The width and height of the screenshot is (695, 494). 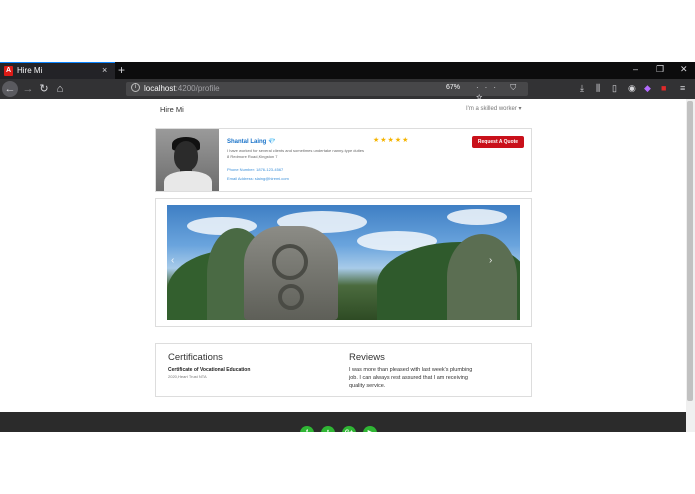 What do you see at coordinates (494, 108) in the screenshot?
I see `skilled-worker-dropdown: I'm a skilled worker ▾` at bounding box center [494, 108].